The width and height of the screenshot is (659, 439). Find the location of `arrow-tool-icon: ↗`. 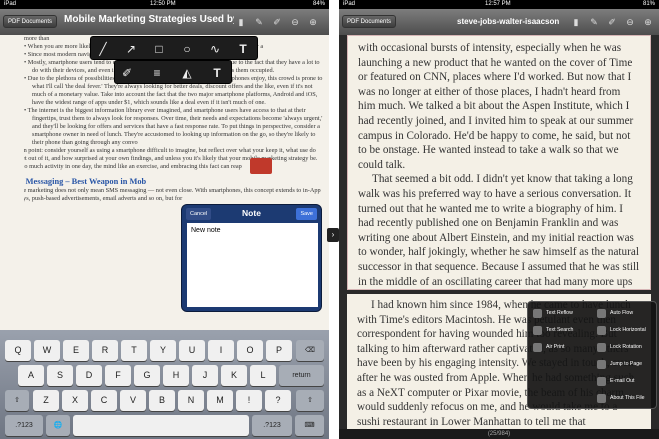

arrow-tool-icon: ↗ is located at coordinates (131, 49).